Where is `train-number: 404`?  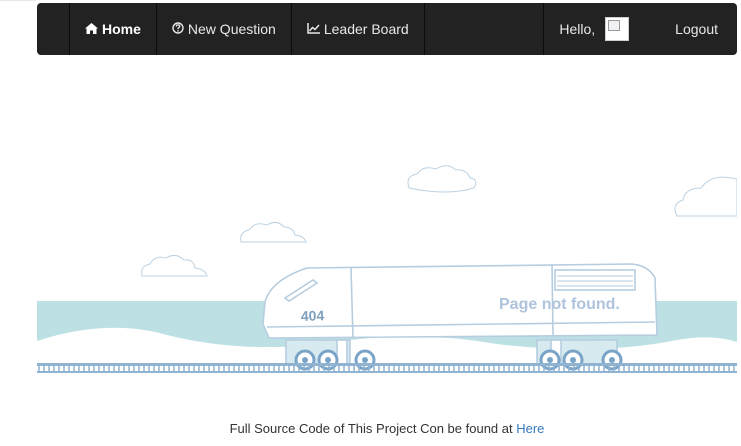
train-number: 404 is located at coordinates (313, 315).